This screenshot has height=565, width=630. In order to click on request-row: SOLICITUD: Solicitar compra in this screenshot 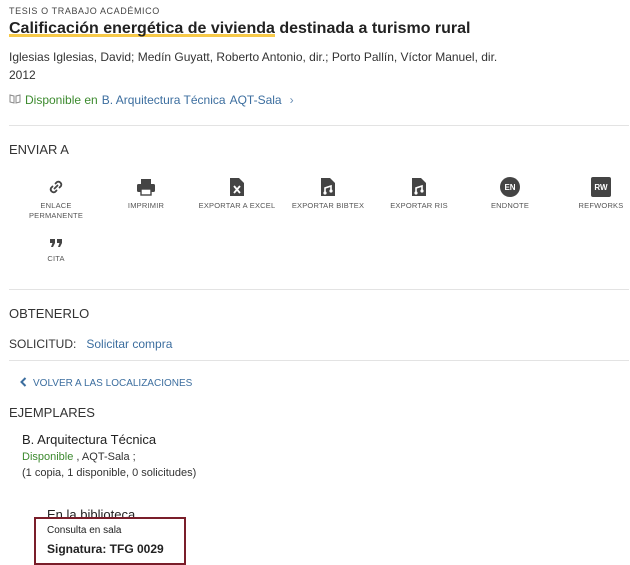, I will do `click(90, 344)`.